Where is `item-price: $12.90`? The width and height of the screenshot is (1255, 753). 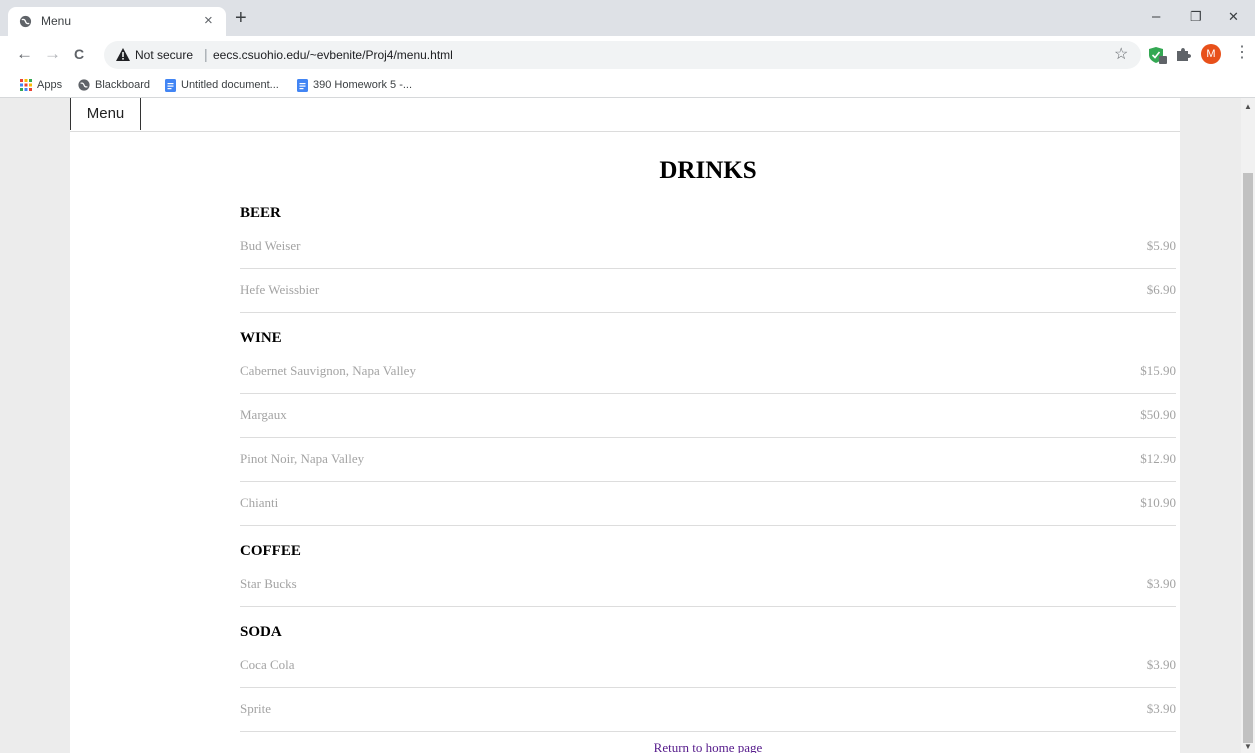
item-price: $12.90 is located at coordinates (1158, 458).